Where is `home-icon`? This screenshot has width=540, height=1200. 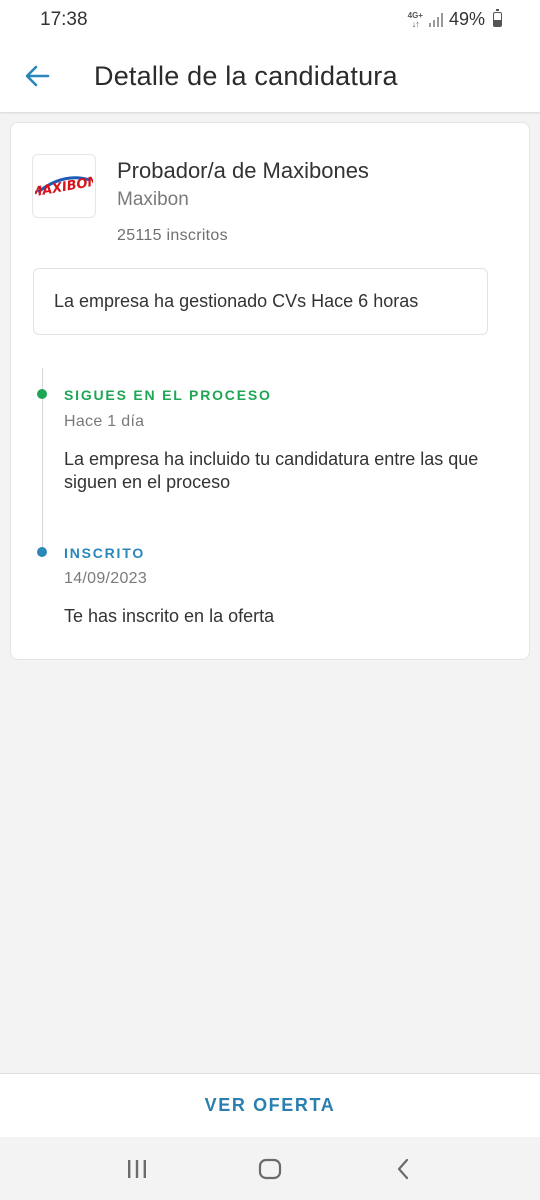
home-icon is located at coordinates (270, 1168).